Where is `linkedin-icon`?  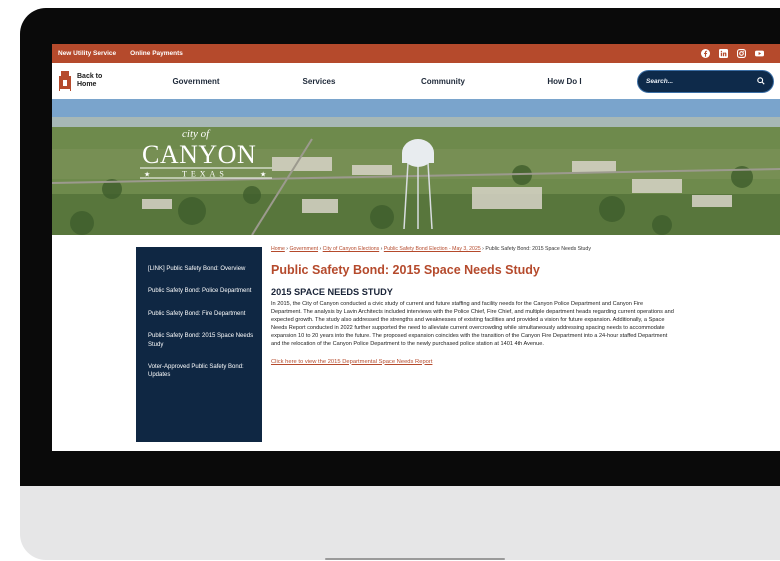
linkedin-icon is located at coordinates (723, 53).